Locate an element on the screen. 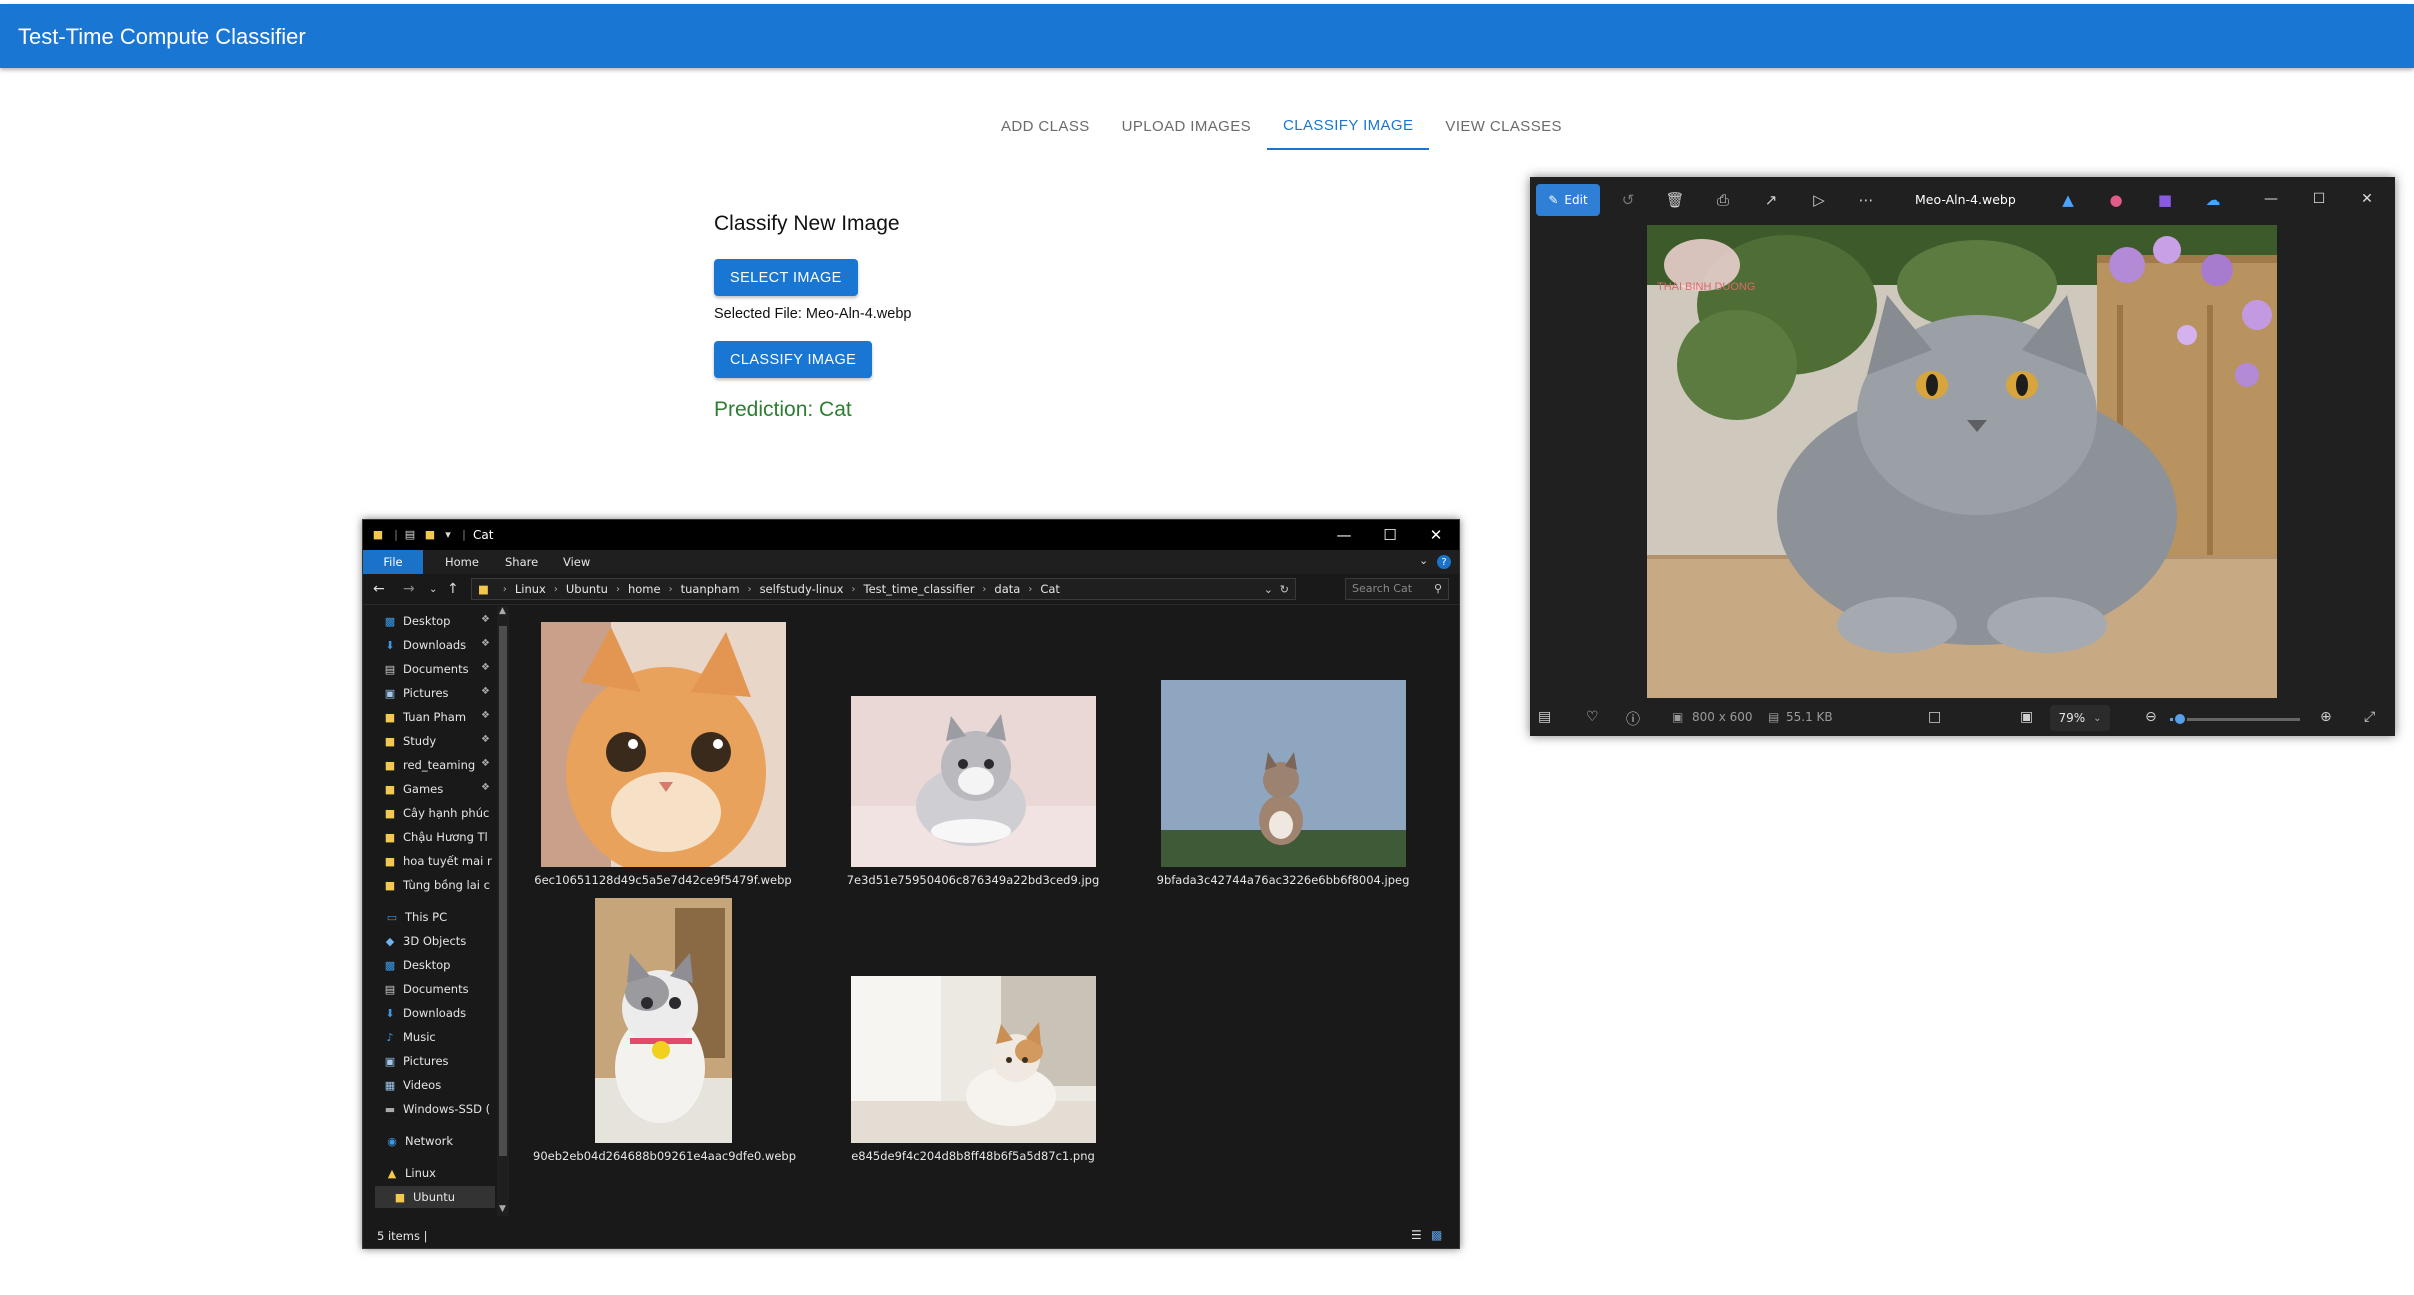  nav-item-study: ■ Study is located at coordinates (438, 741).